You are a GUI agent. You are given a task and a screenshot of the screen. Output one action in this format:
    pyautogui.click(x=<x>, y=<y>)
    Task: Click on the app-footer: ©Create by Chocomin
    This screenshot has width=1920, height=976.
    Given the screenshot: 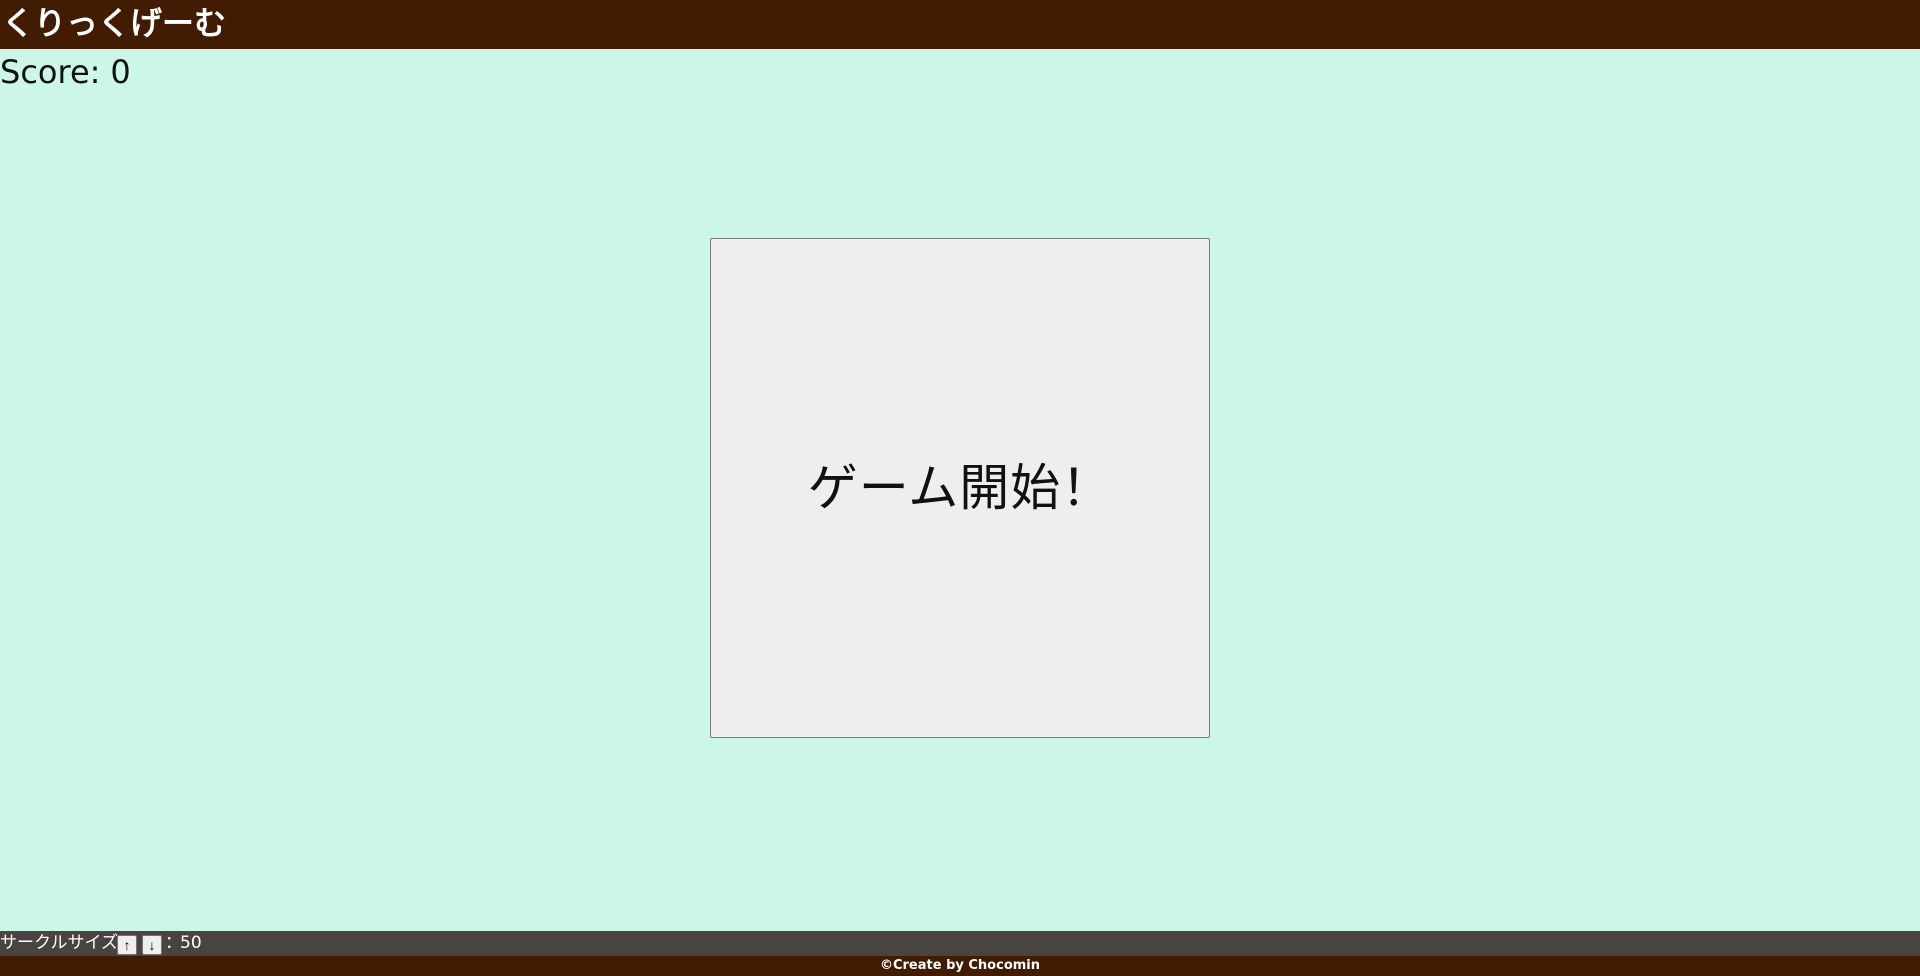 What is the action you would take?
    pyautogui.click(x=960, y=966)
    